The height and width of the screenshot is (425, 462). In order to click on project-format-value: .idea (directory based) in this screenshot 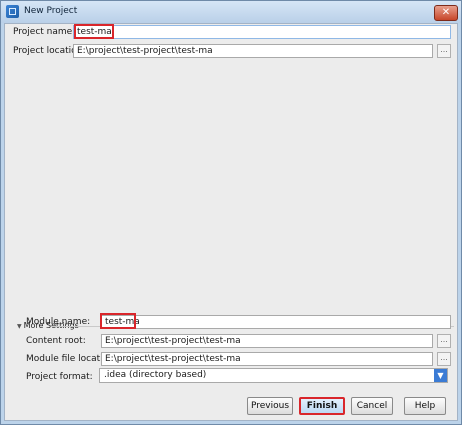, I will do `click(155, 375)`.